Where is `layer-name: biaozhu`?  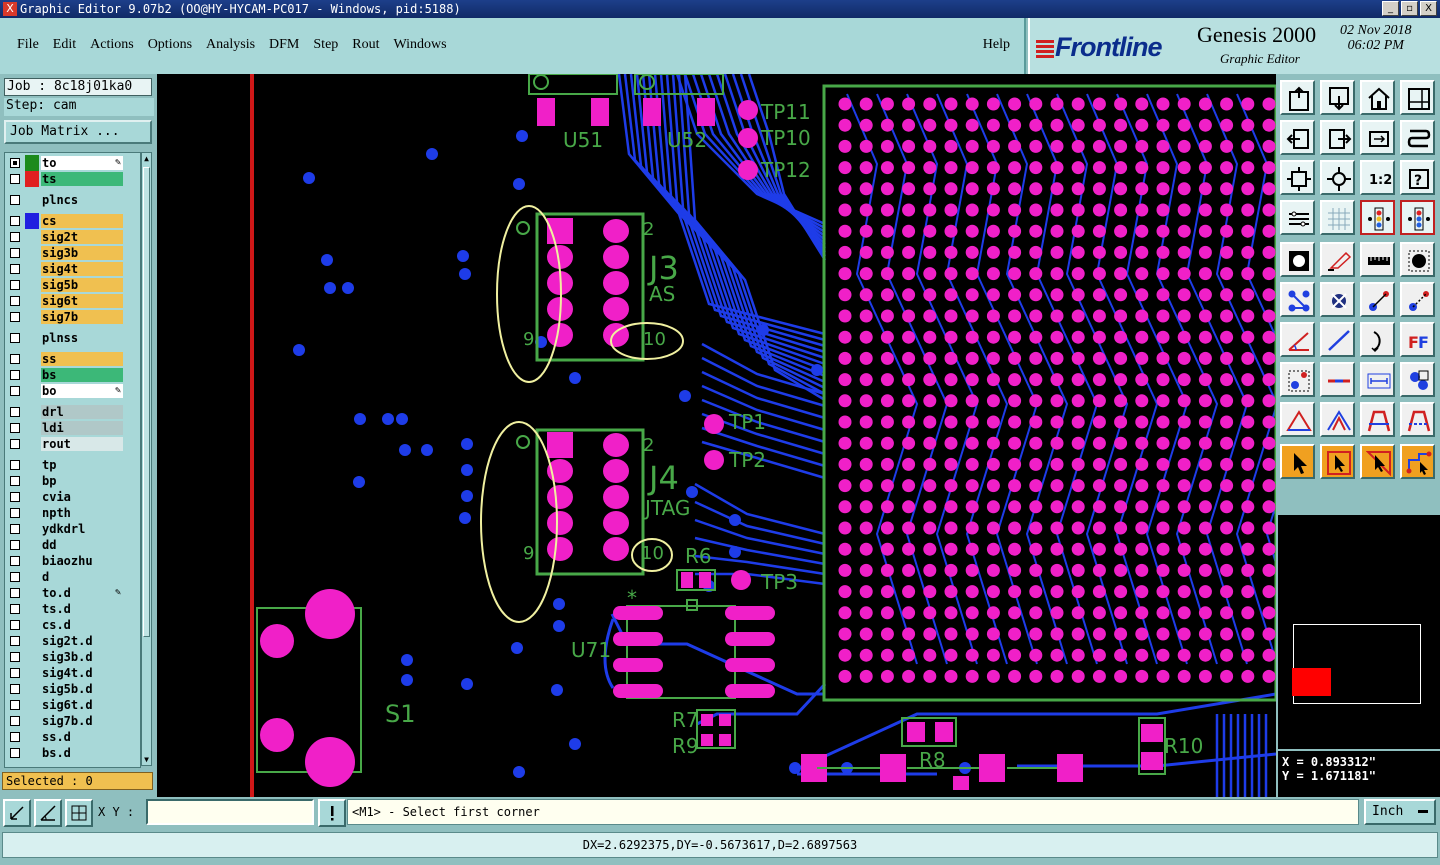
layer-name: biaozhu is located at coordinates (82, 561).